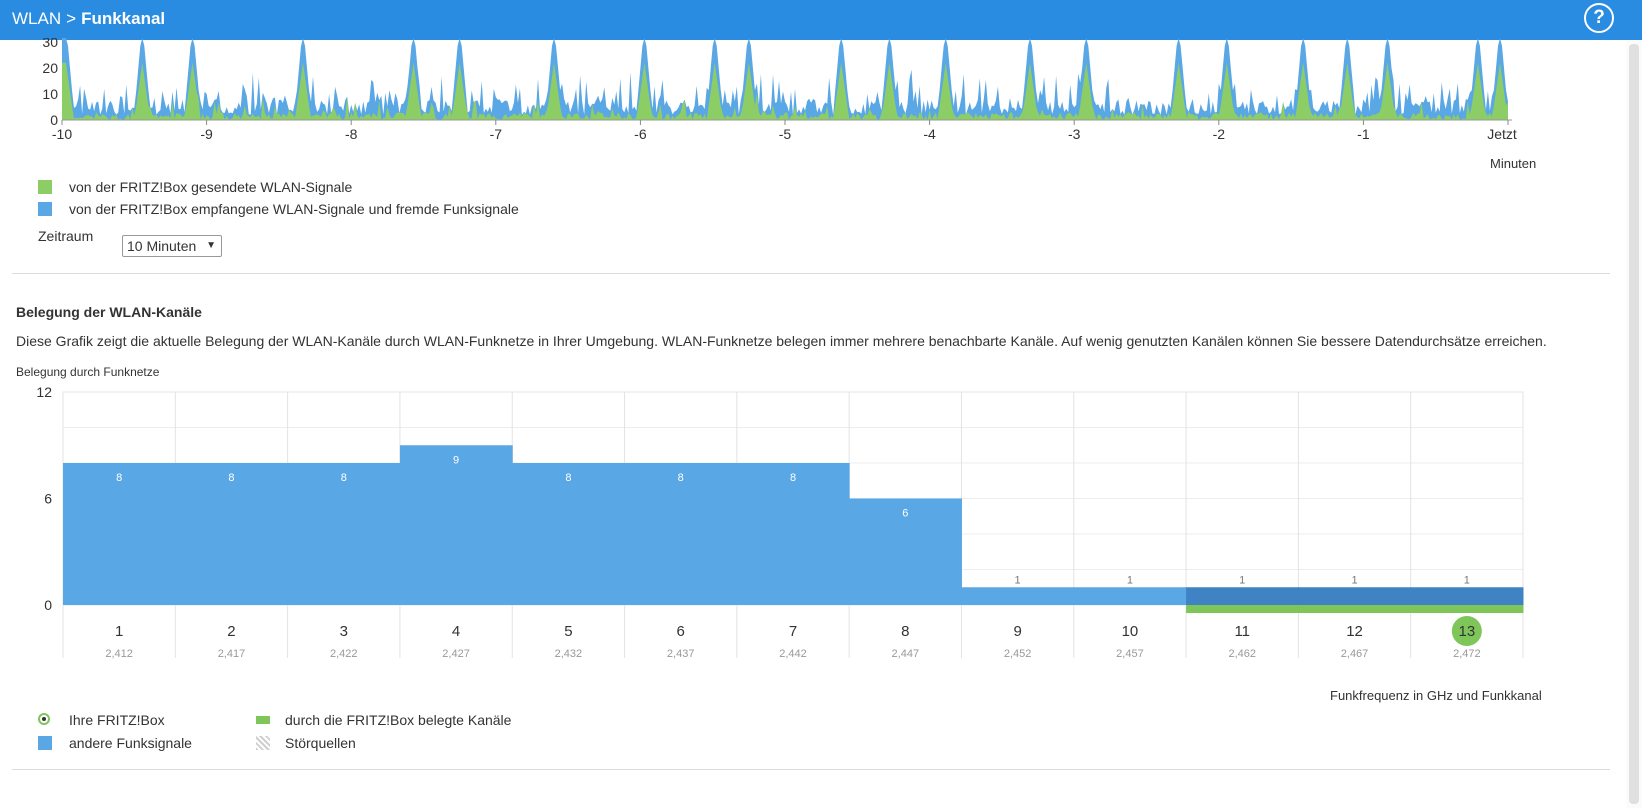 The image size is (1642, 808). I want to click on help-icon: ?, so click(1599, 18).